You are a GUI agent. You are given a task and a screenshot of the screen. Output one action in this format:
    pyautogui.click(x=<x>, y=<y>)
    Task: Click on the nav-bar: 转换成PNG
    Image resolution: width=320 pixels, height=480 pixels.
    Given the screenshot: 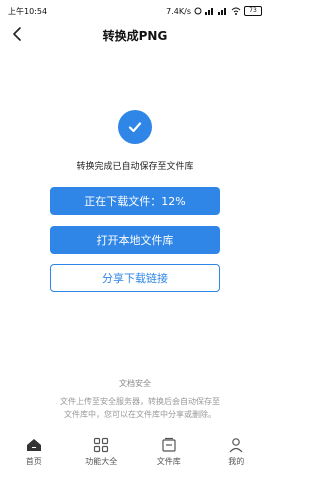 What is the action you would take?
    pyautogui.click(x=135, y=35)
    